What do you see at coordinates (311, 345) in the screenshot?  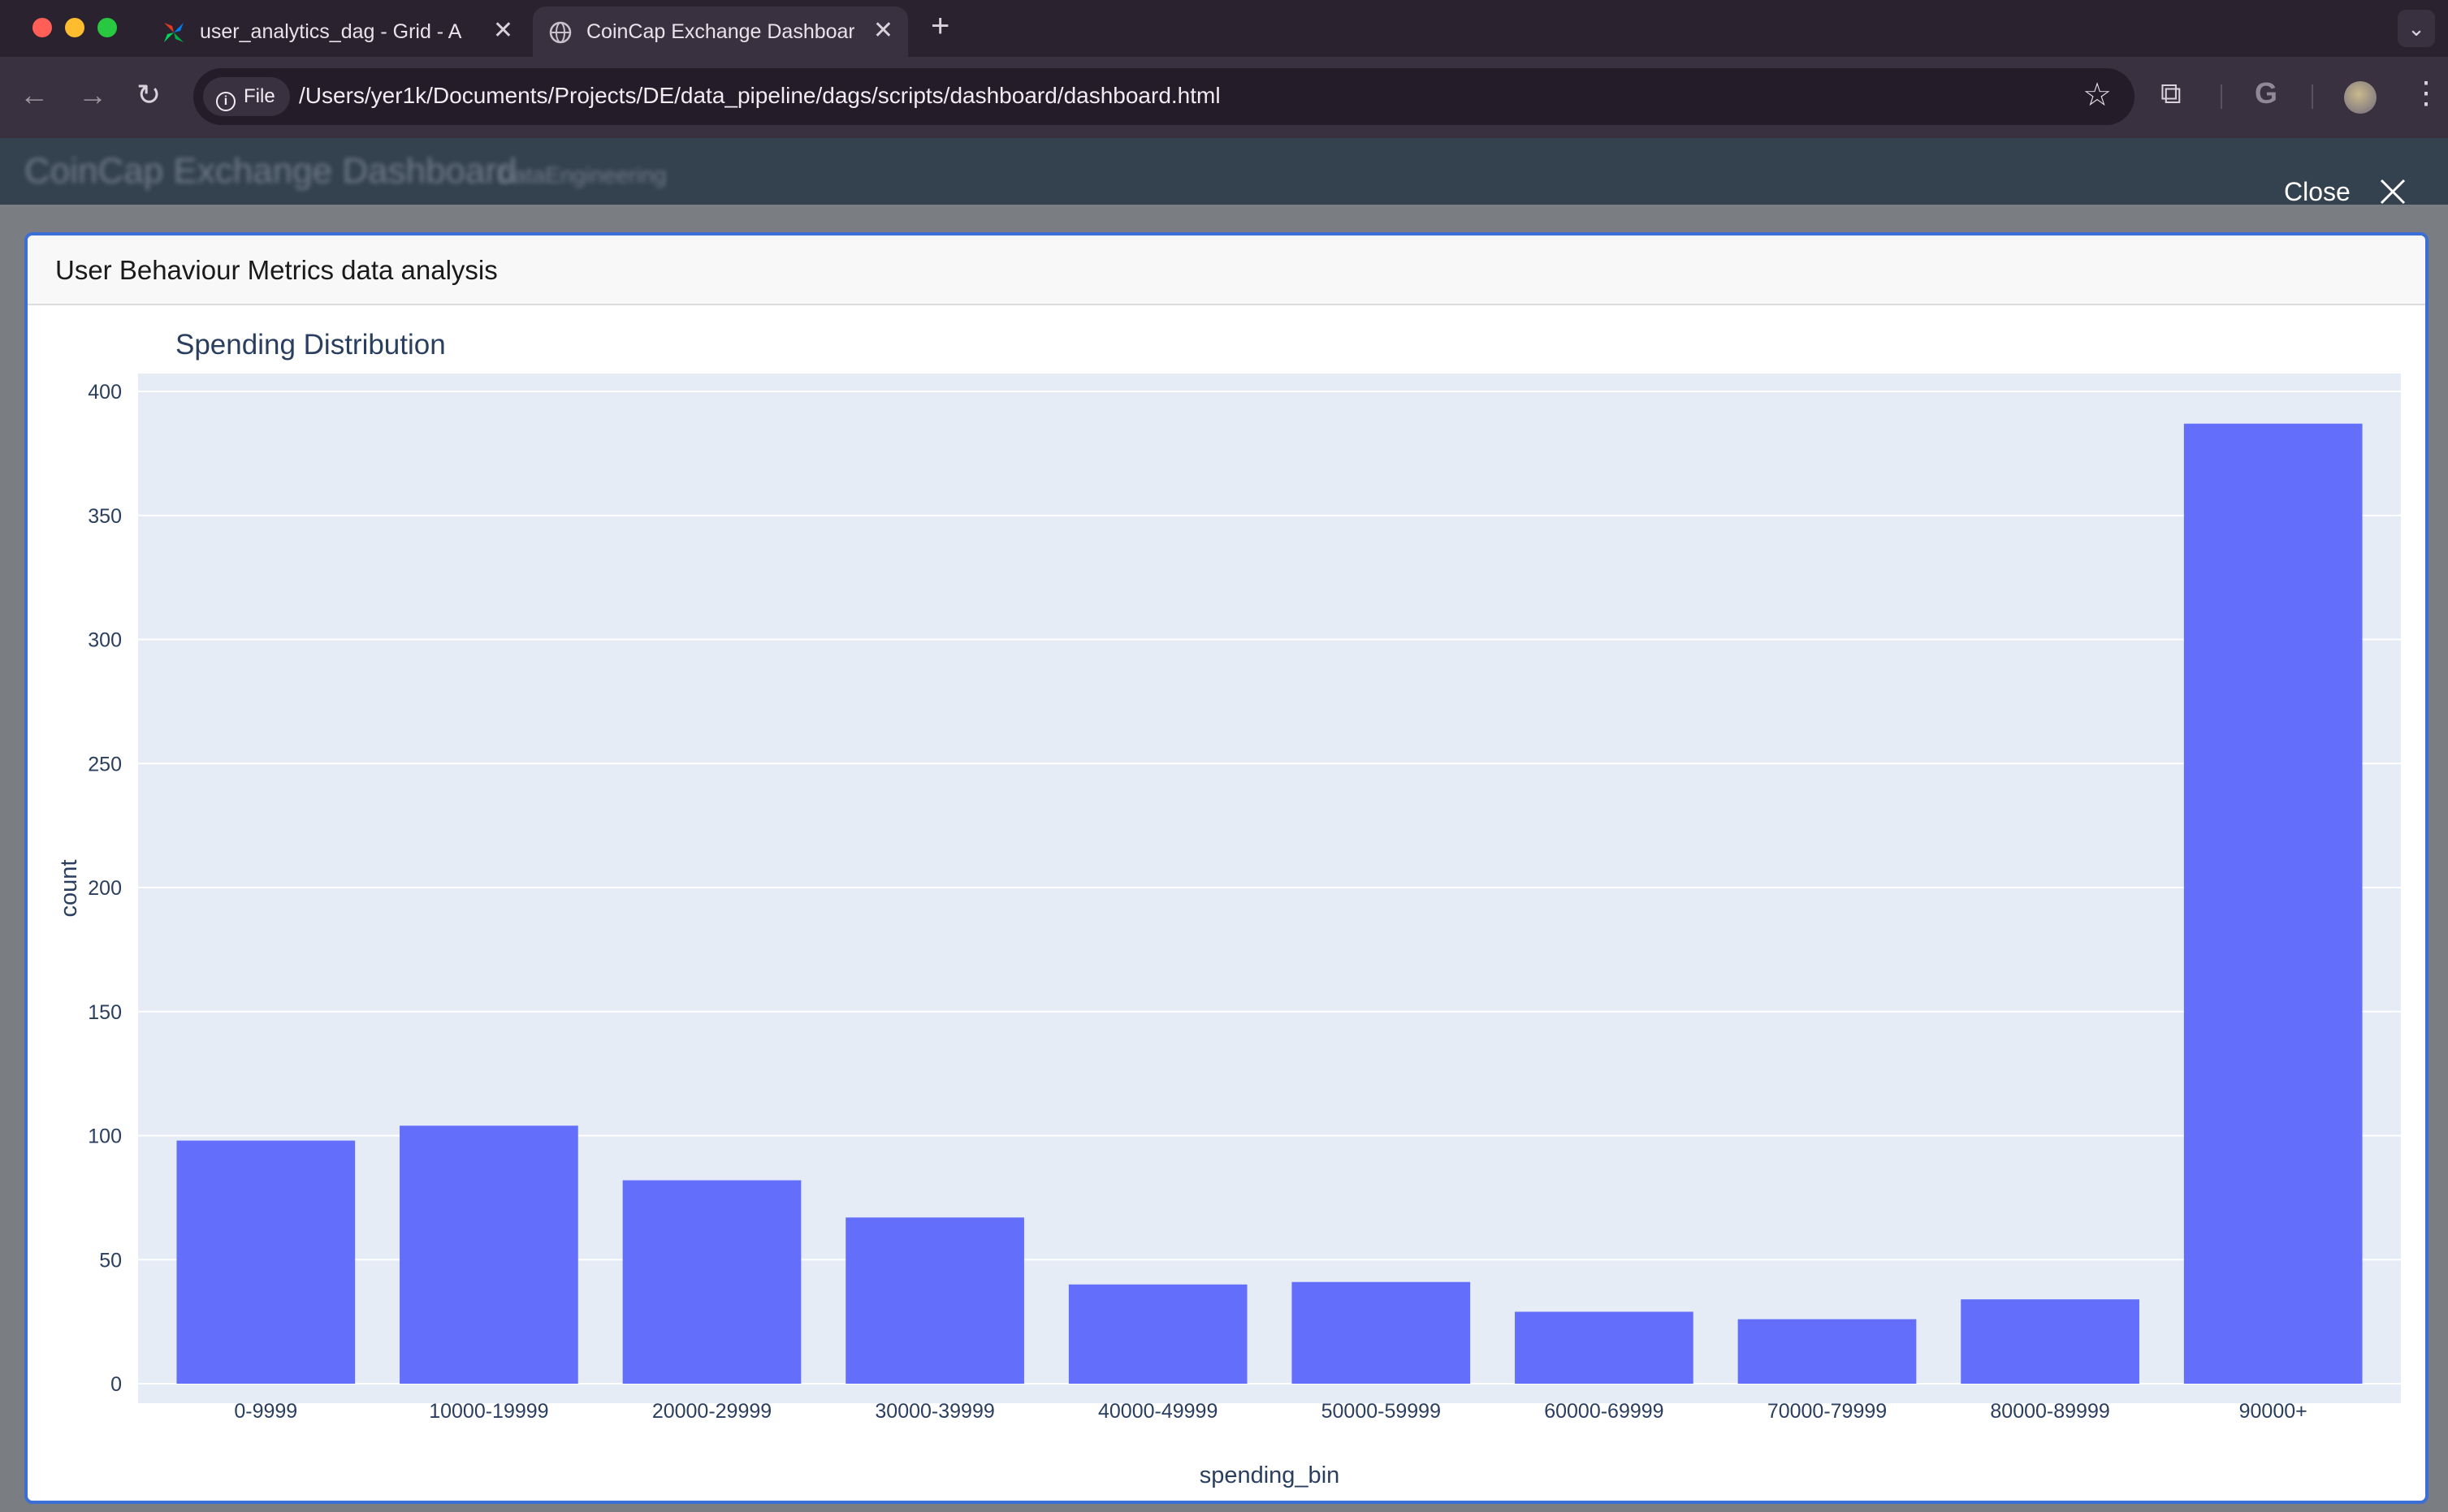 I see `chart-title: Spending Distribution` at bounding box center [311, 345].